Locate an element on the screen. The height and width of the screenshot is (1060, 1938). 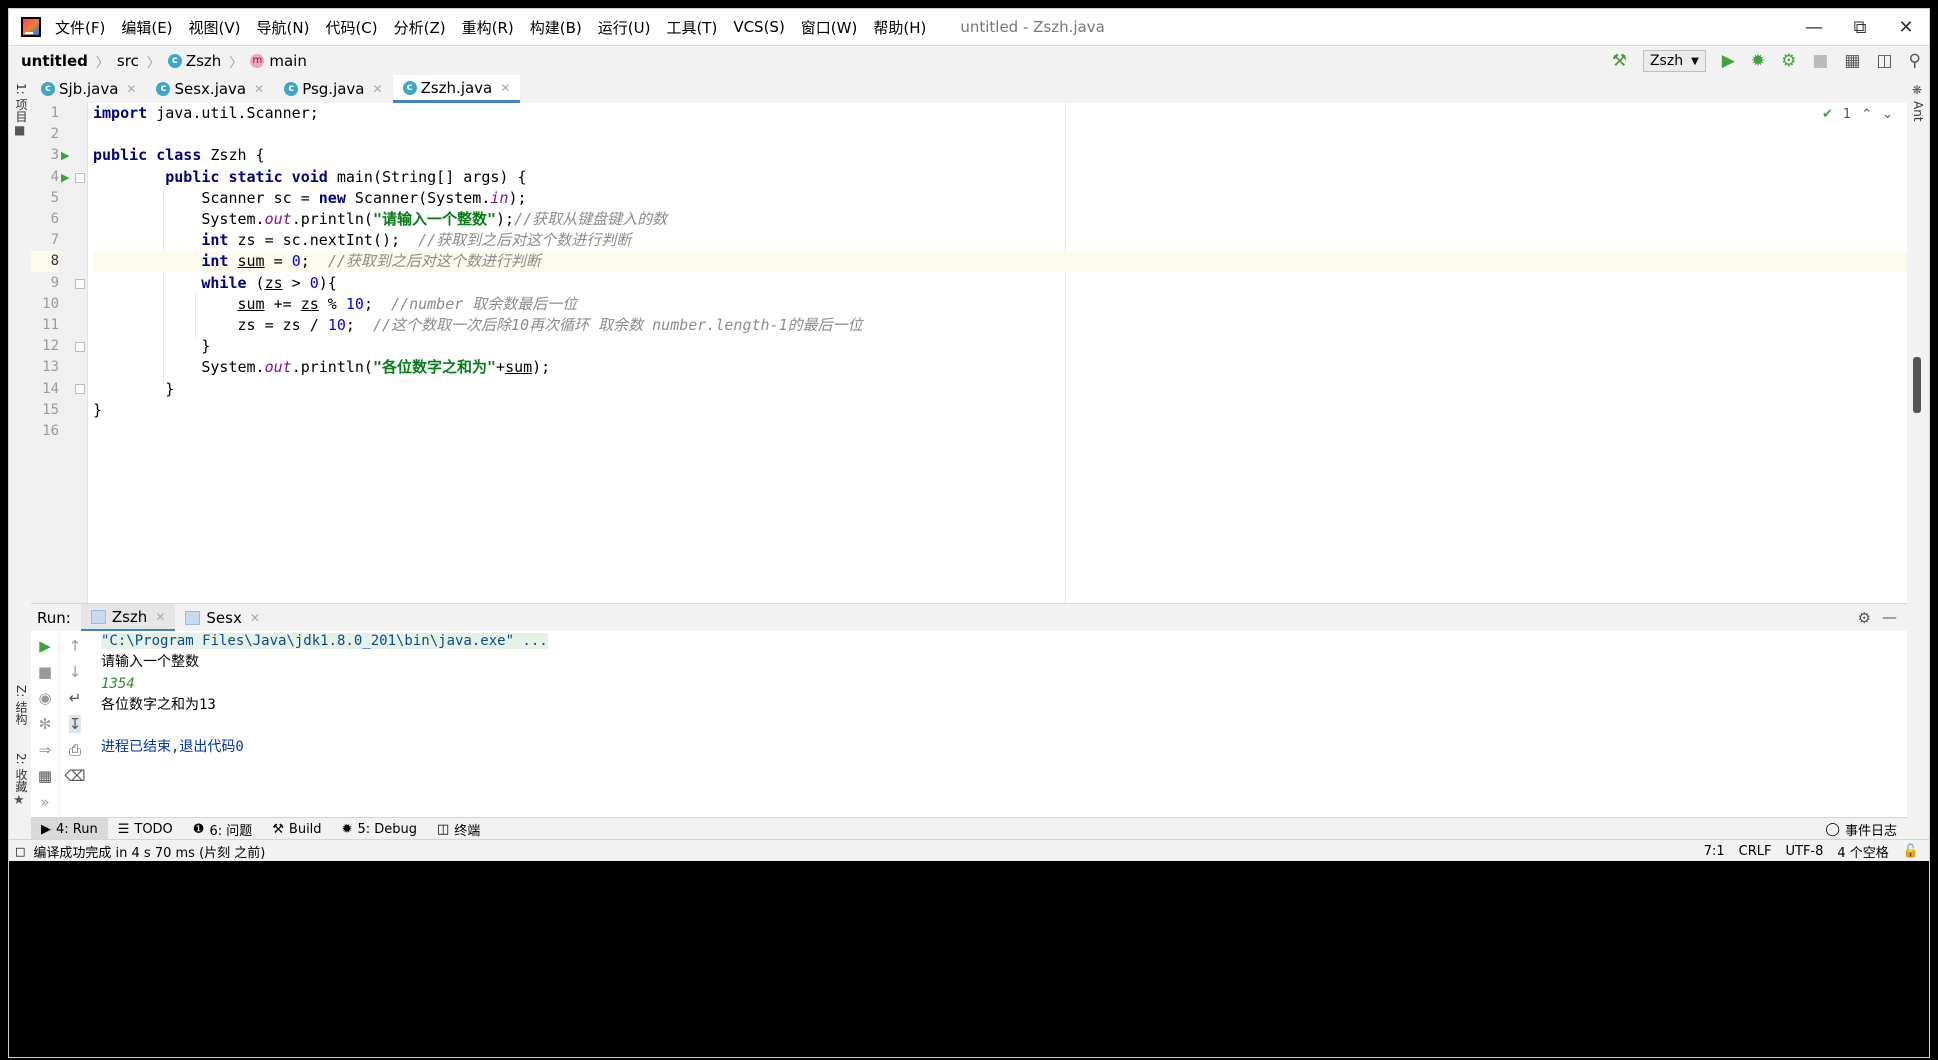
gear-icon: ⚙ is located at coordinates (1864, 618).